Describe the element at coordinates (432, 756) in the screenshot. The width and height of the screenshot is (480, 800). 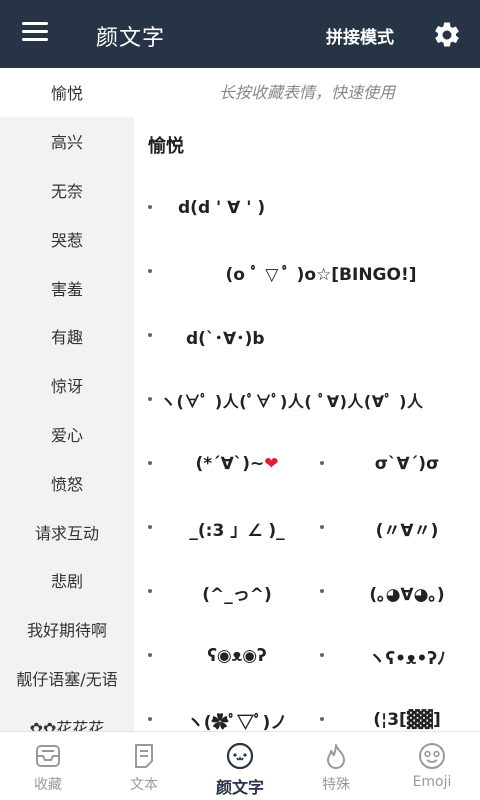
I see `smiley-face-icon` at that location.